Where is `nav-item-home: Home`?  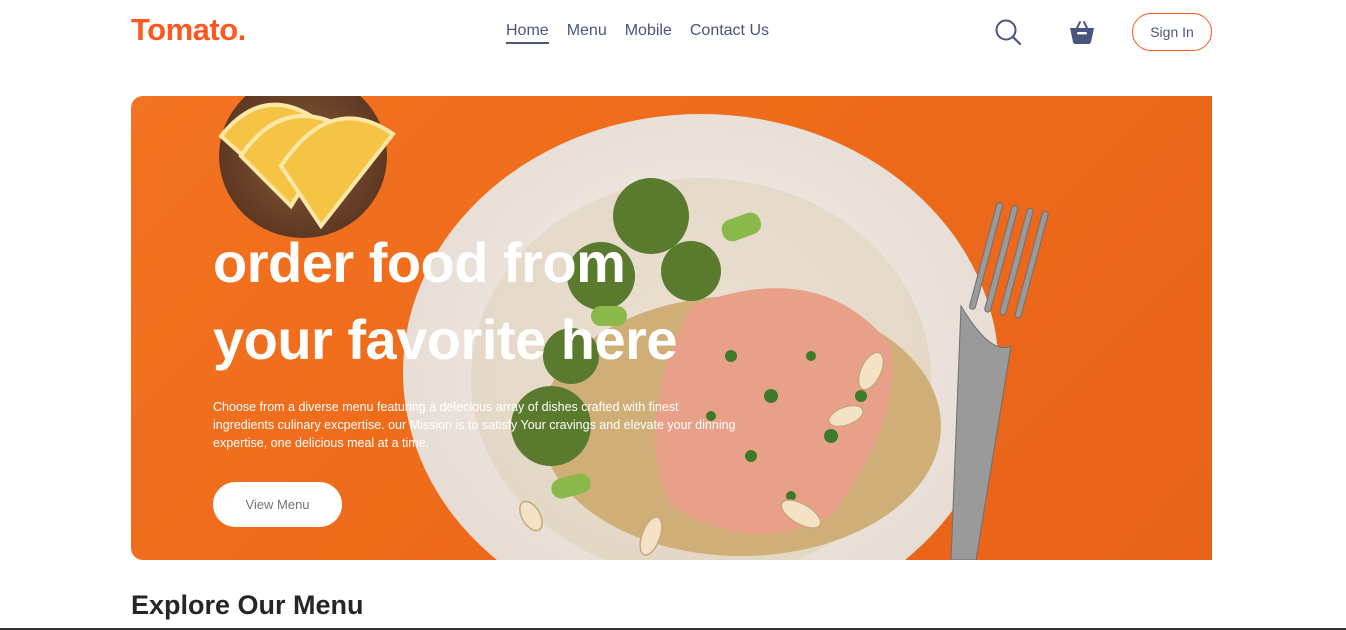
nav-item-home: Home is located at coordinates (527, 33).